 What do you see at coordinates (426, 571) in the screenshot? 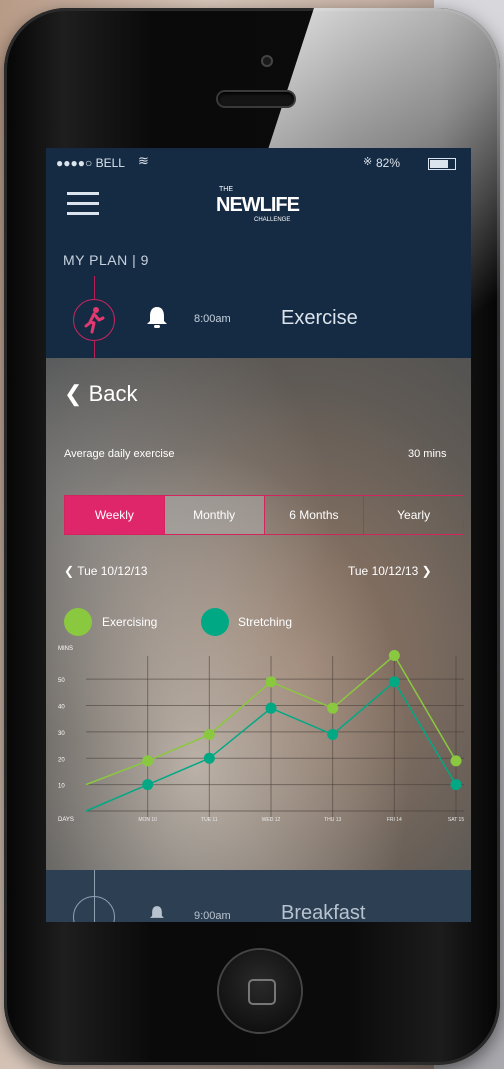
I see `chevron-right-icon: ❯` at bounding box center [426, 571].